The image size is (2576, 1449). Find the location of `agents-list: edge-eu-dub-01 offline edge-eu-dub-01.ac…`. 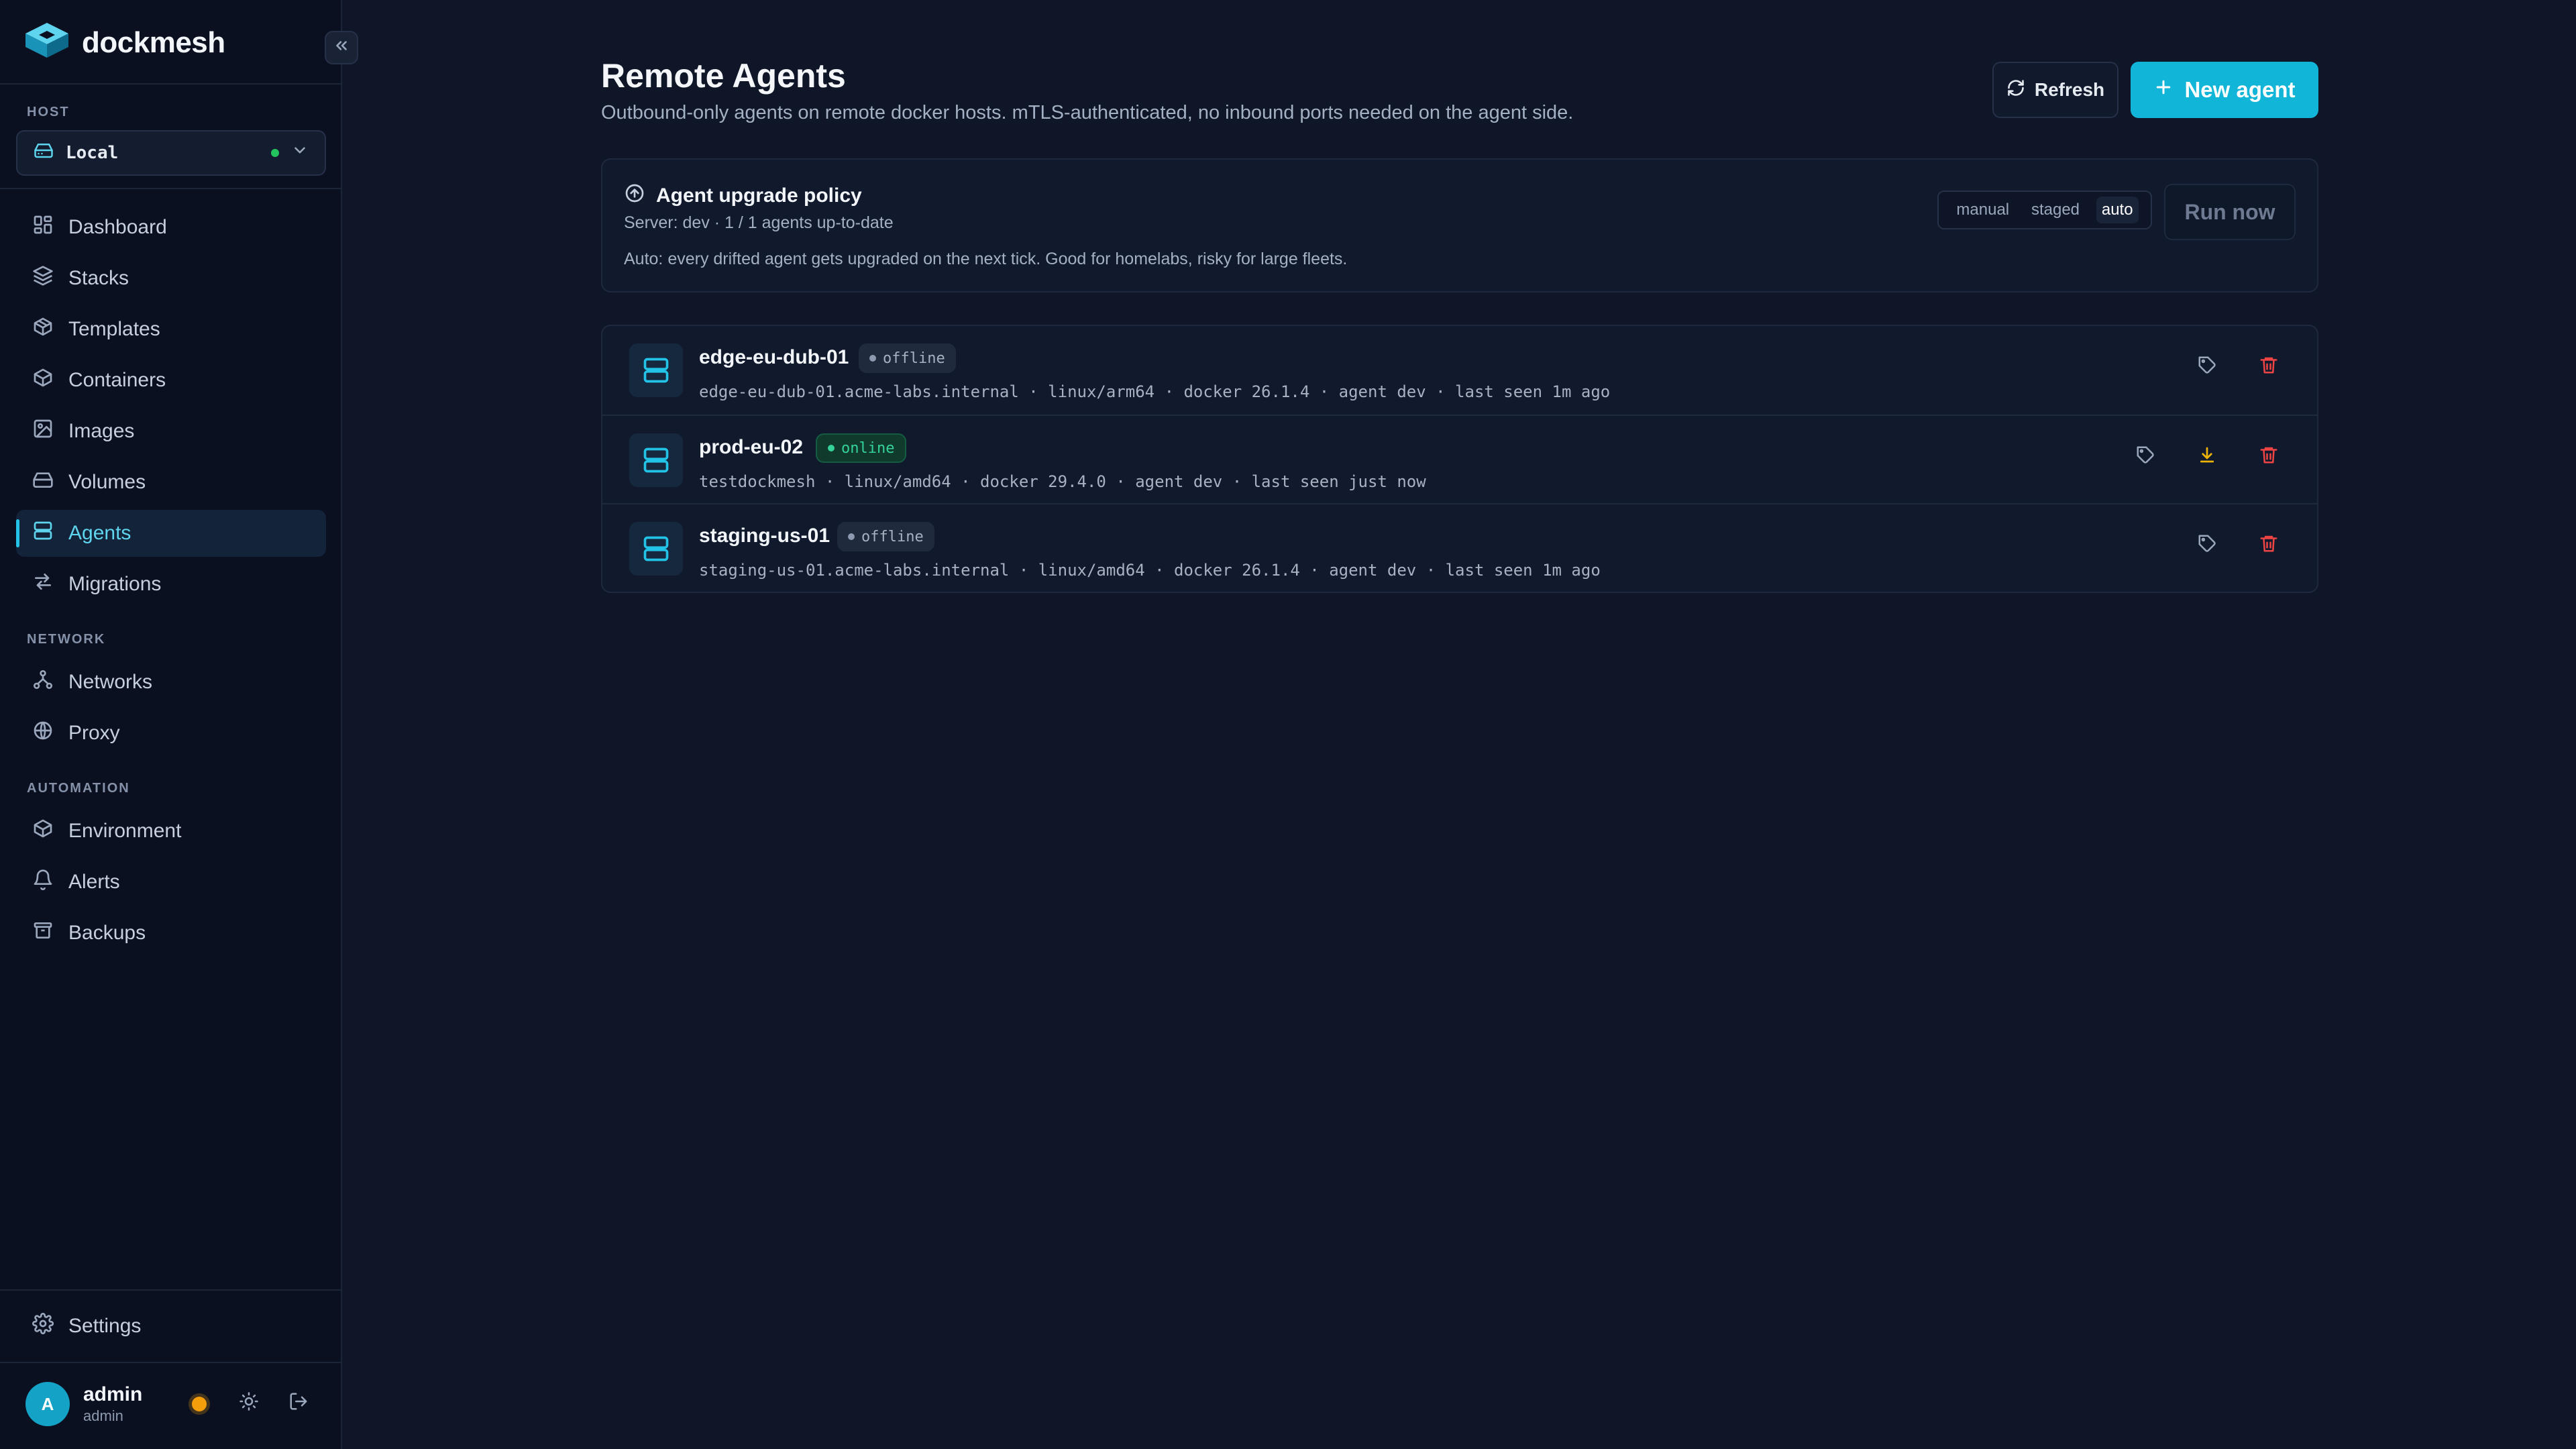

agents-list: edge-eu-dub-01 offline edge-eu-dub-01.ac… is located at coordinates (1459, 459).